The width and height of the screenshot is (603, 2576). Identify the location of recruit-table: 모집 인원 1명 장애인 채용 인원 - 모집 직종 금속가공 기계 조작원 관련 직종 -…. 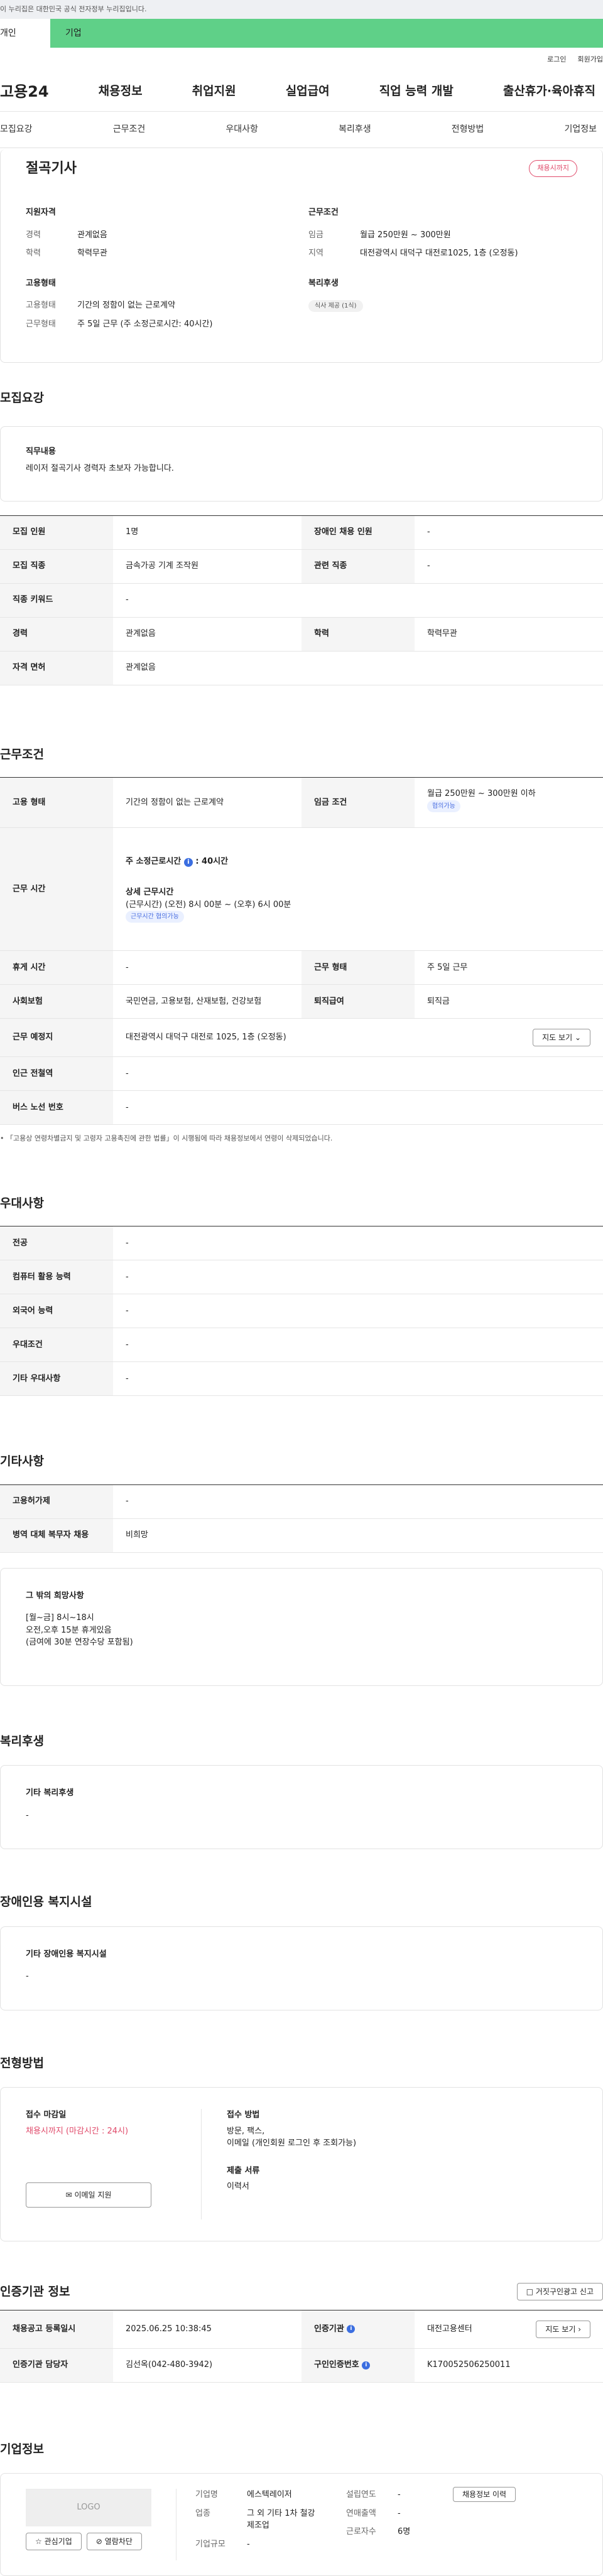
(301, 600).